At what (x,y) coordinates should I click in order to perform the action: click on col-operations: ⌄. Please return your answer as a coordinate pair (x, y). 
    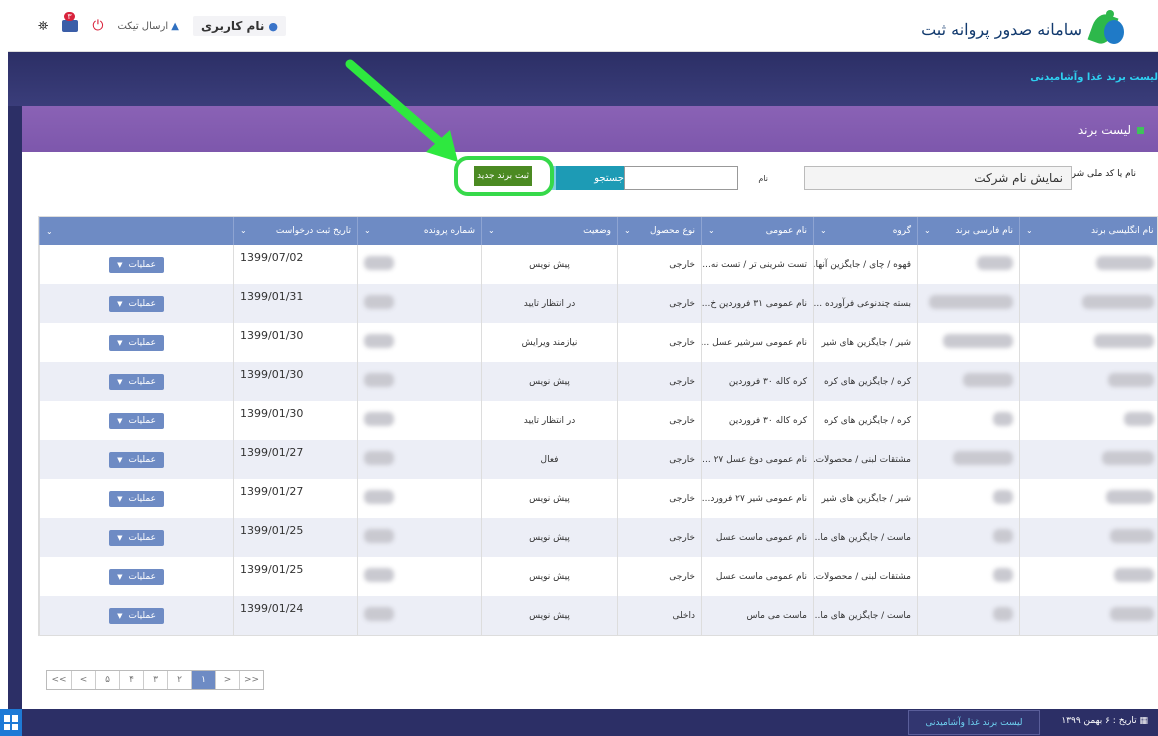
    Looking at the image, I should click on (136, 231).